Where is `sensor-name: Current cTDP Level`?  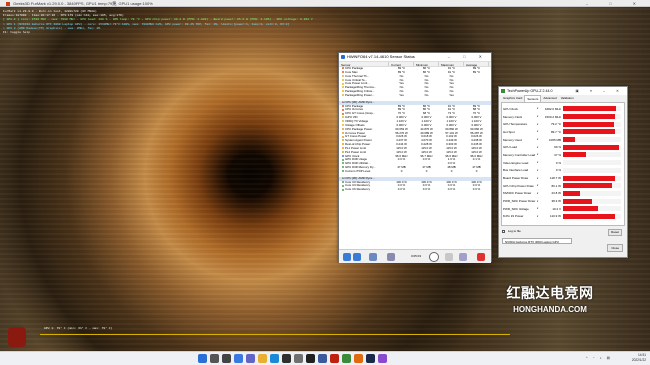 sensor-name: Current cTDP Level is located at coordinates (358, 171).